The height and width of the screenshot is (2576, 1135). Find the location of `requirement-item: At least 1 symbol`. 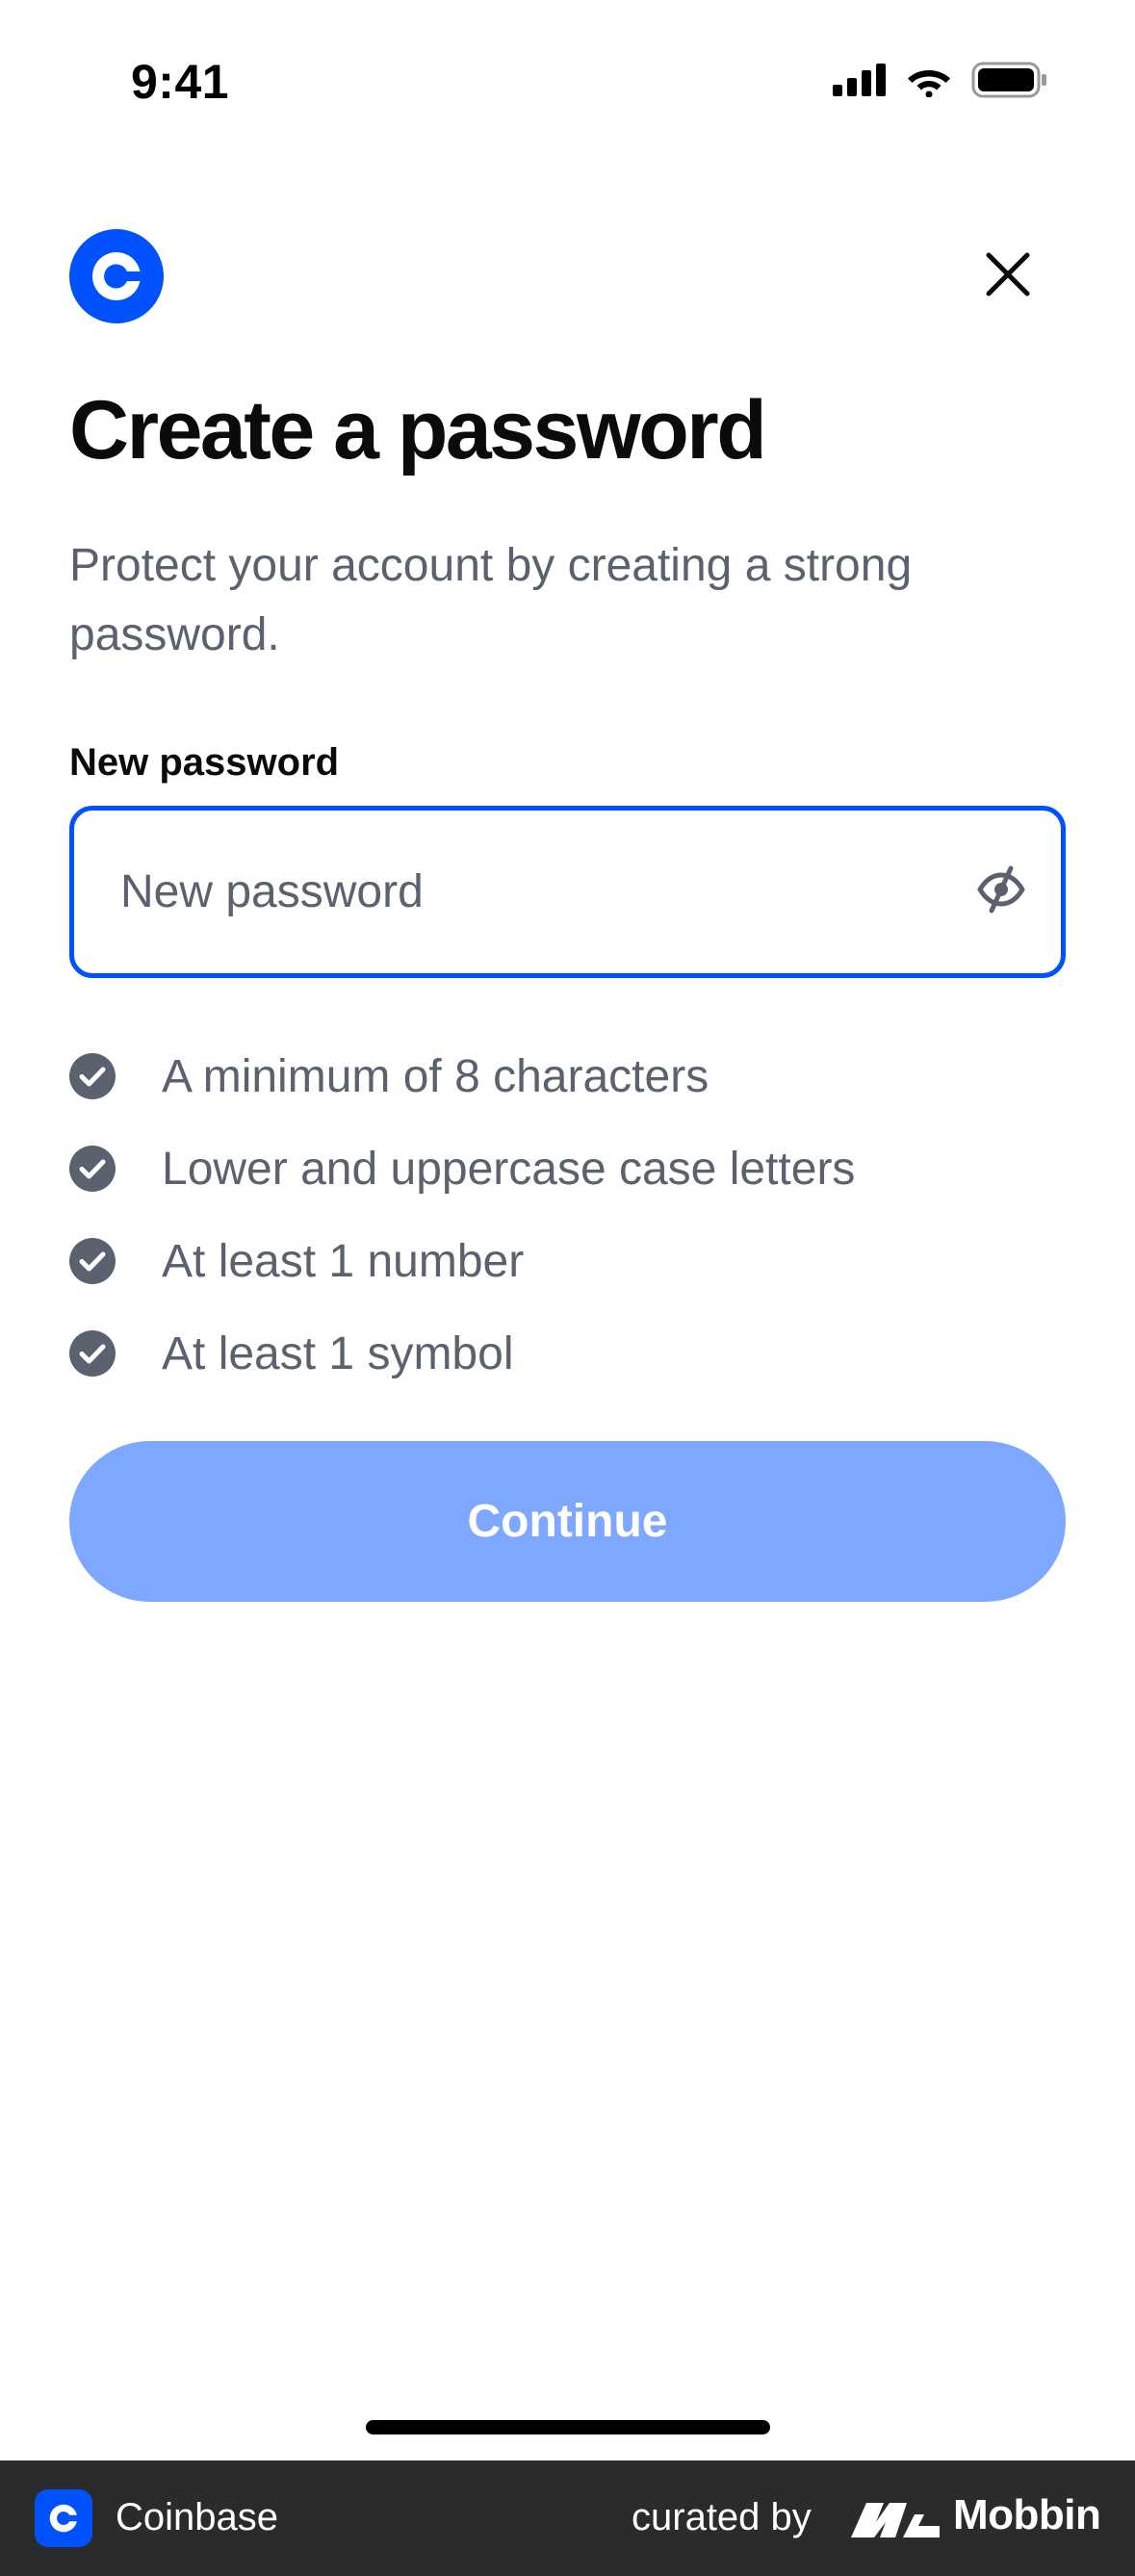

requirement-item: At least 1 symbol is located at coordinates (462, 1353).